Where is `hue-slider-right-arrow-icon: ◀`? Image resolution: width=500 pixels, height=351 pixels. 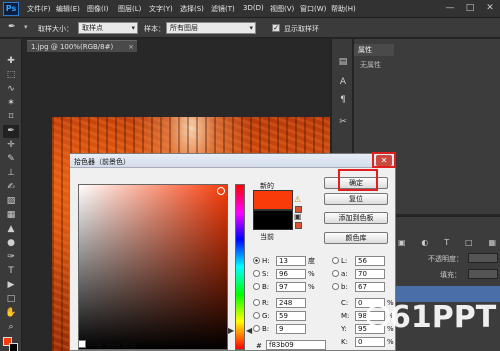
hue-slider-right-arrow-icon: ◀ is located at coordinates (249, 330).